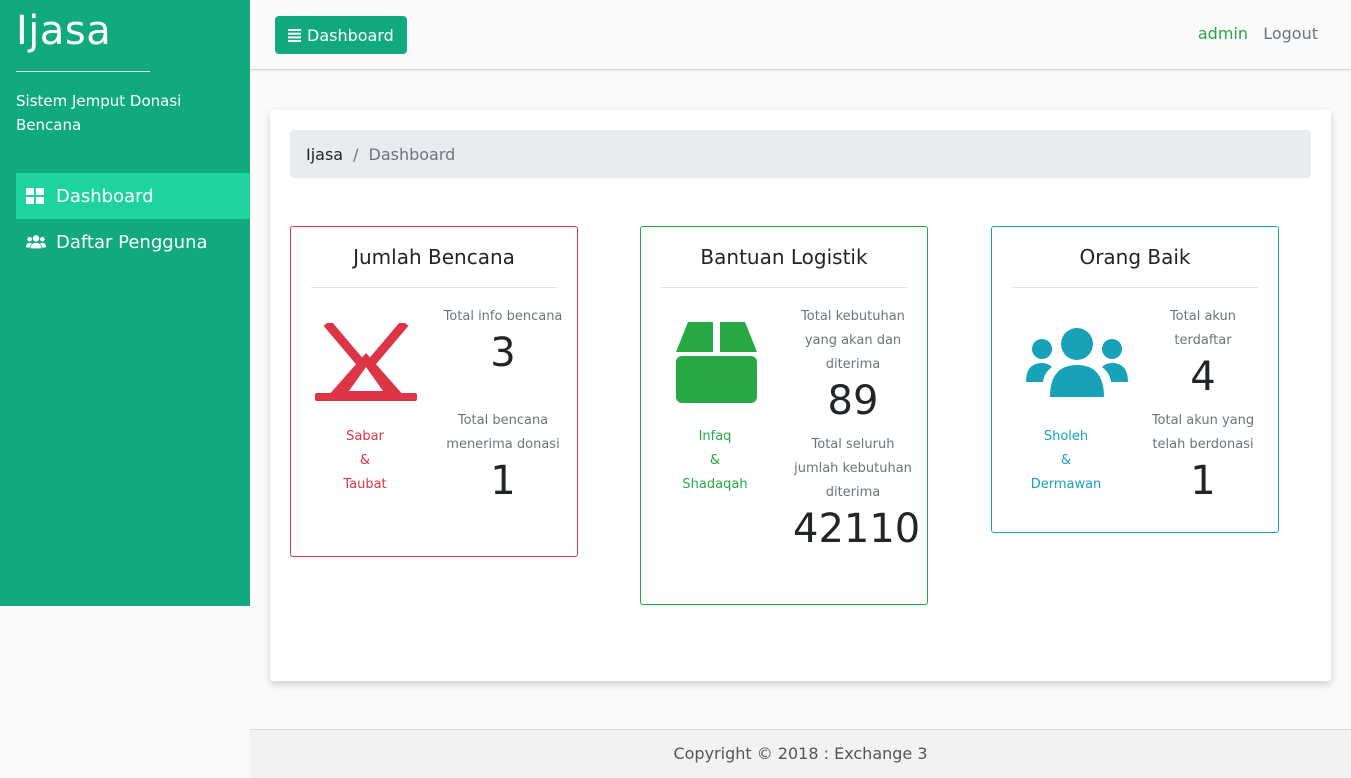 The height and width of the screenshot is (778, 1351). What do you see at coordinates (1290, 33) in the screenshot?
I see `logout-link: Logout` at bounding box center [1290, 33].